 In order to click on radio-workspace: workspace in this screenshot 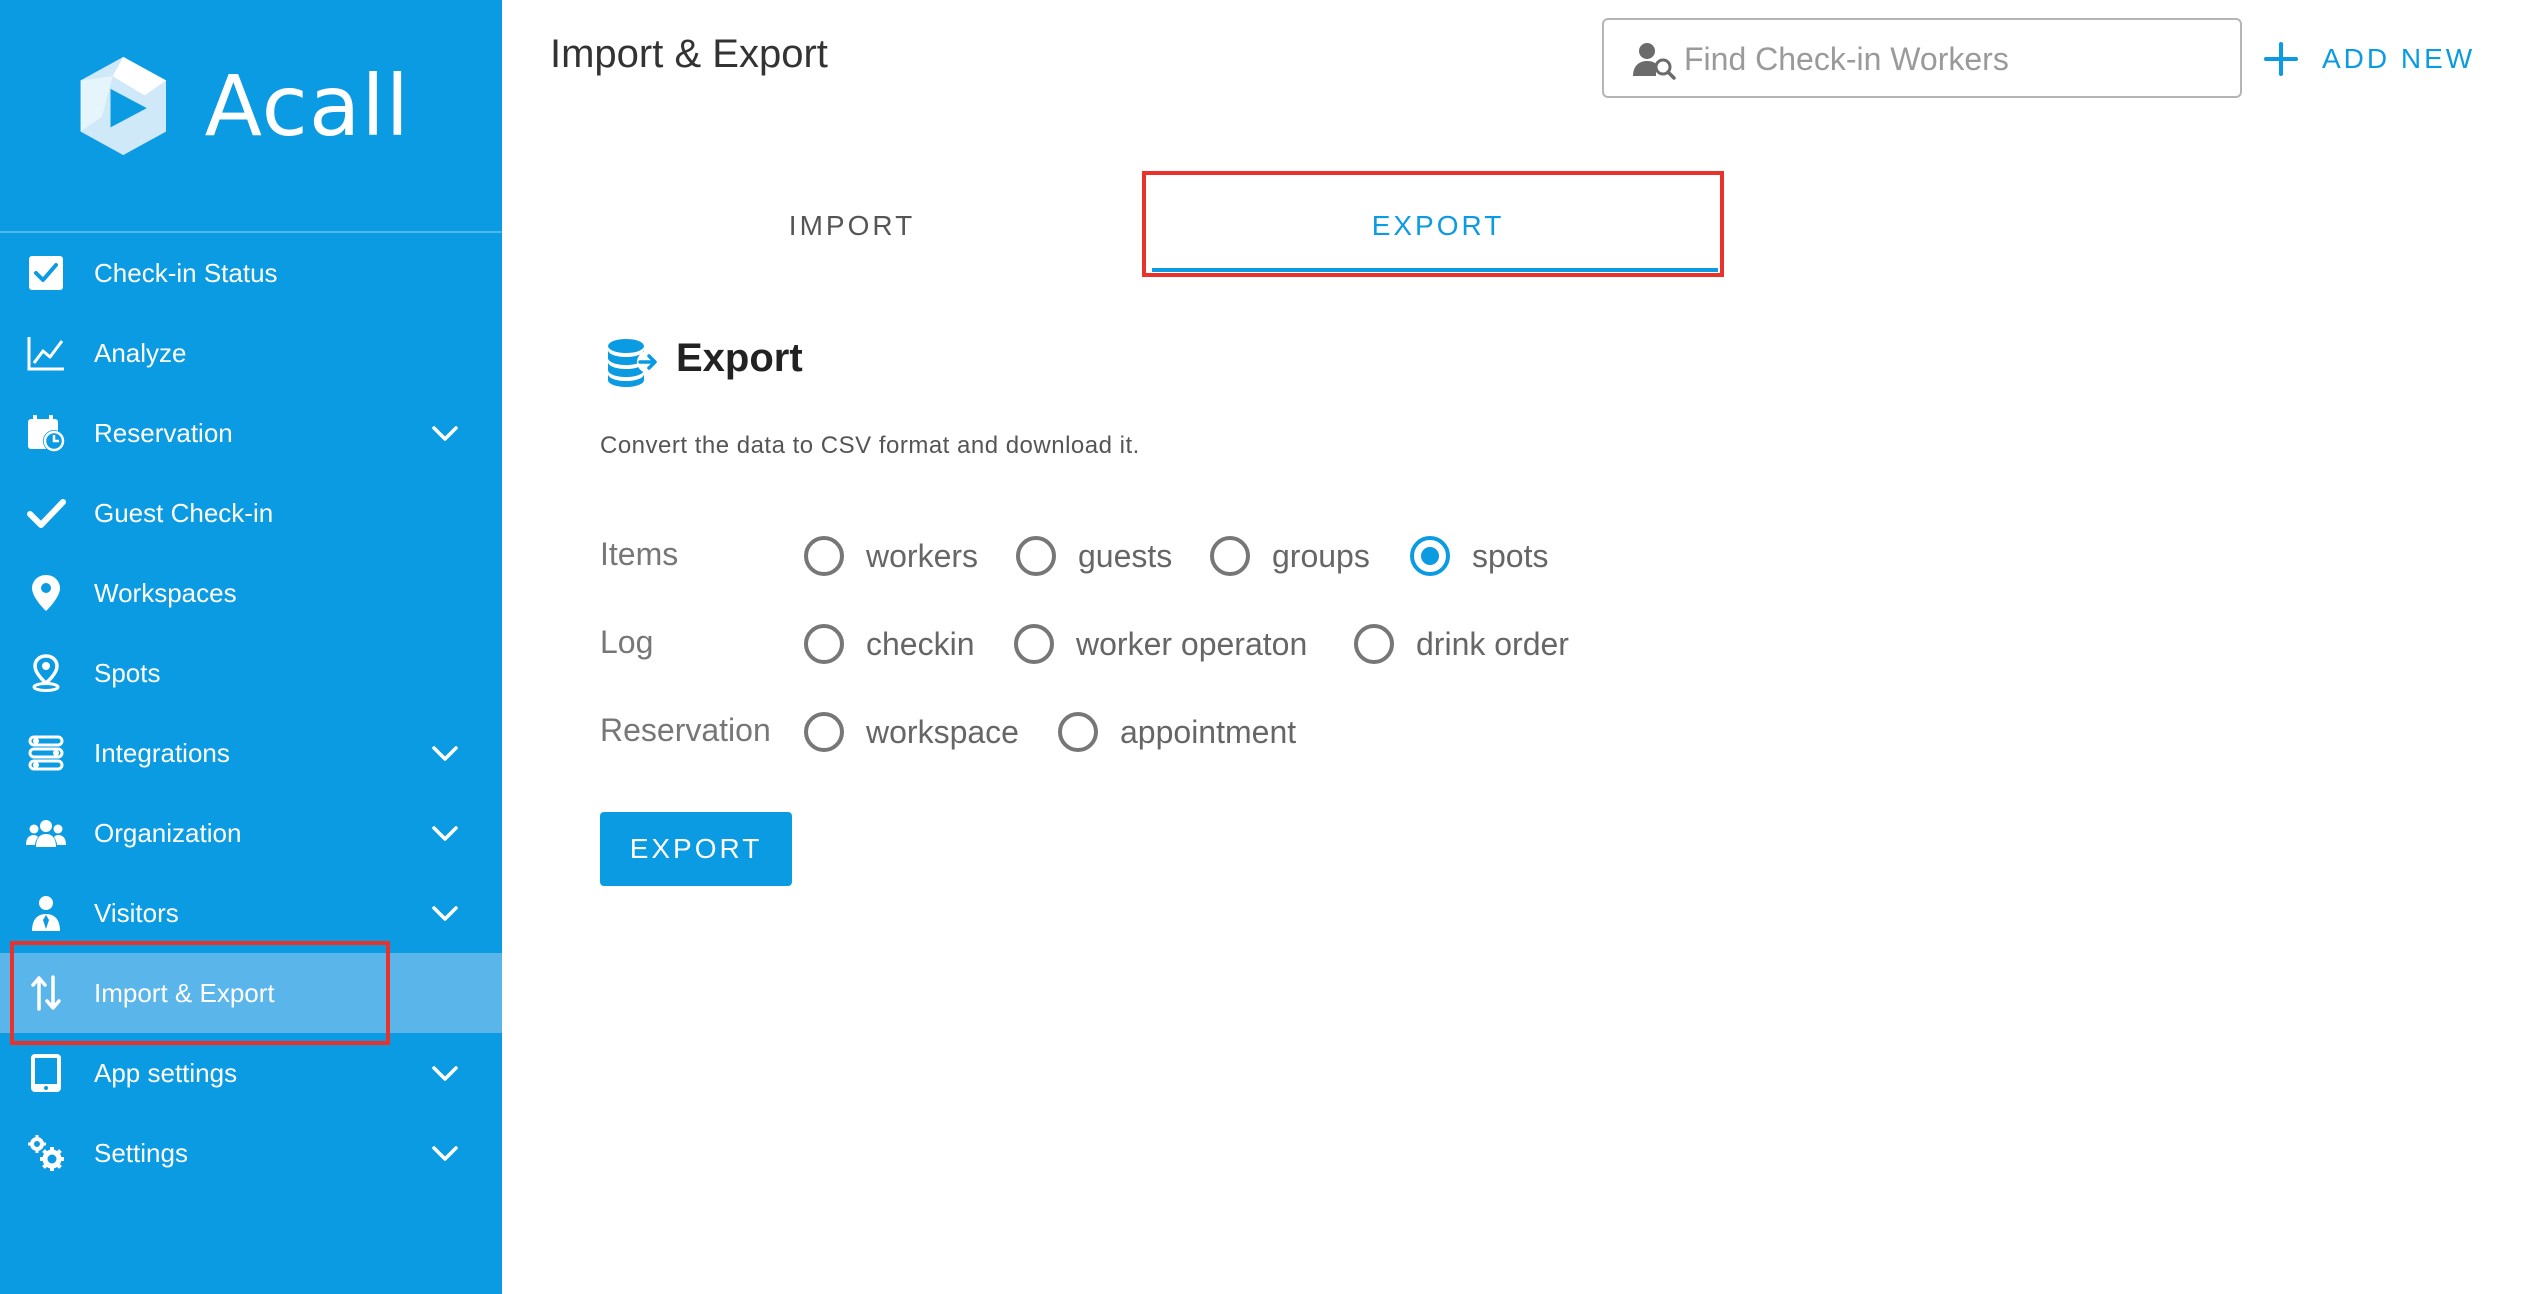, I will do `click(911, 732)`.